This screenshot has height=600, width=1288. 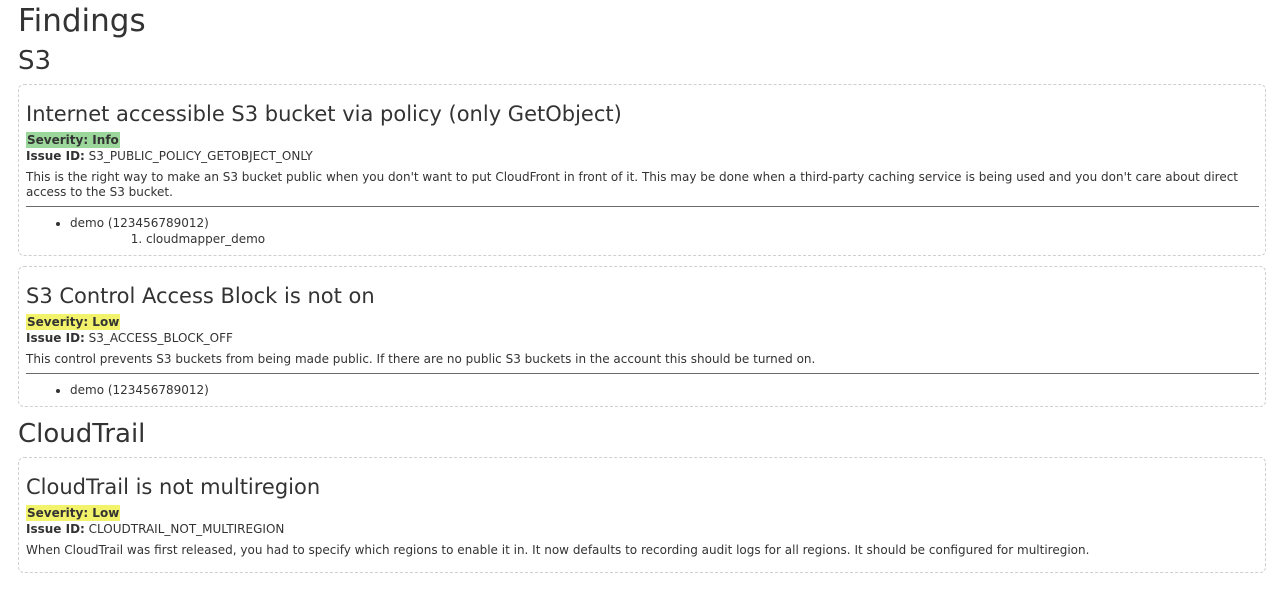 What do you see at coordinates (160, 338) in the screenshot?
I see `issue-id-value: S3_ACCESS_BLOCK_OFF` at bounding box center [160, 338].